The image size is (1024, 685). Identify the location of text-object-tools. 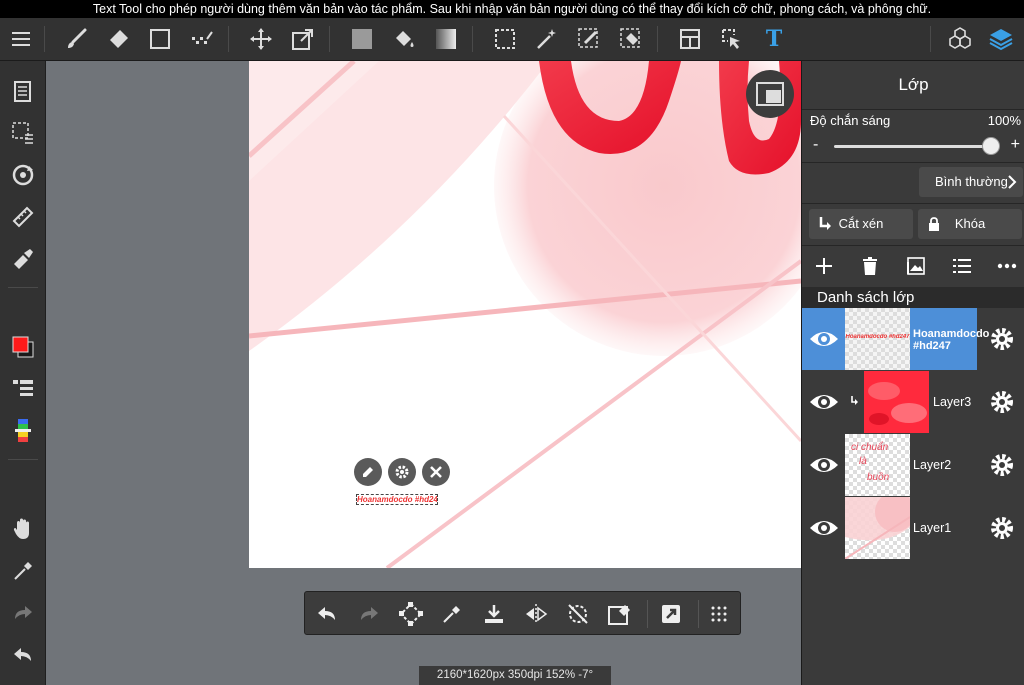
(402, 472).